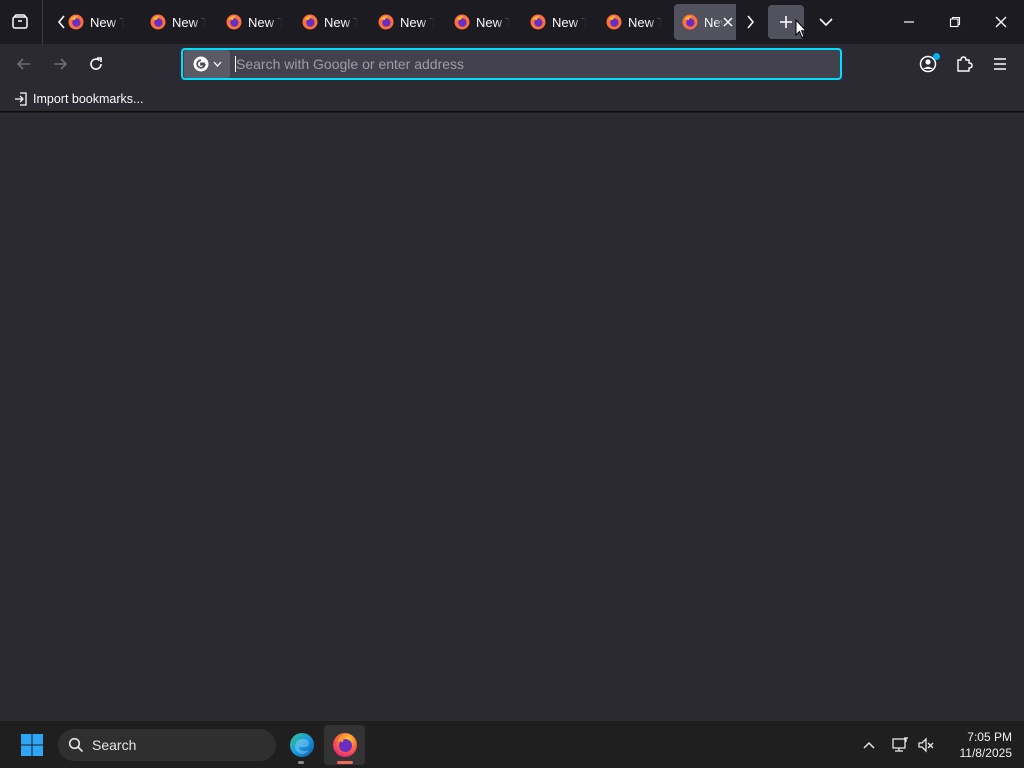 The image size is (1024, 768). Describe the element at coordinates (21, 99) in the screenshot. I see `import-icon` at that location.